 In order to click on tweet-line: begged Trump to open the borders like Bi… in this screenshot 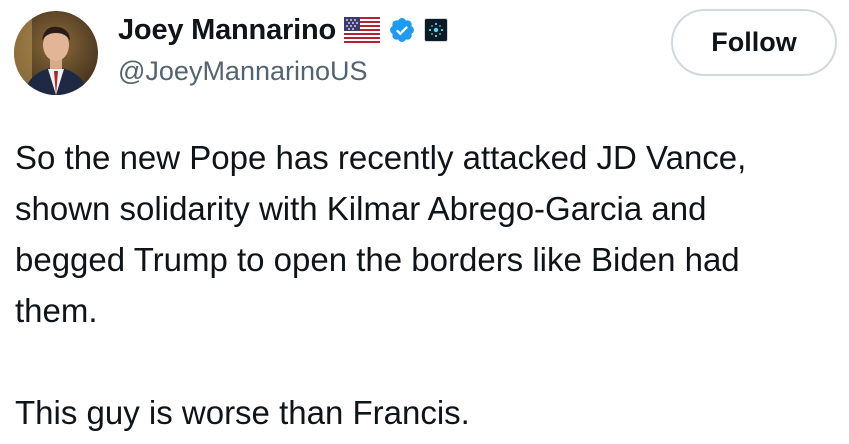, I will do `click(377, 259)`.